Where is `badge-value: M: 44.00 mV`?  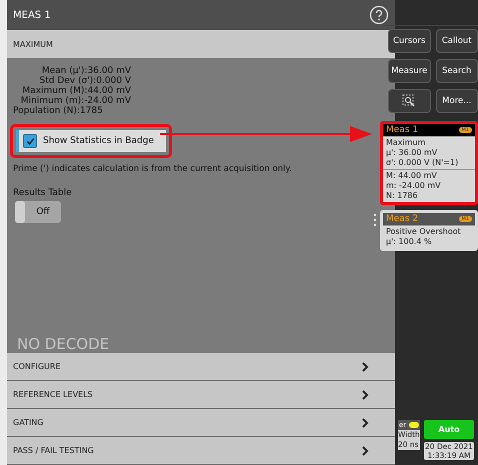
badge-value: M: 44.00 mV is located at coordinates (412, 176).